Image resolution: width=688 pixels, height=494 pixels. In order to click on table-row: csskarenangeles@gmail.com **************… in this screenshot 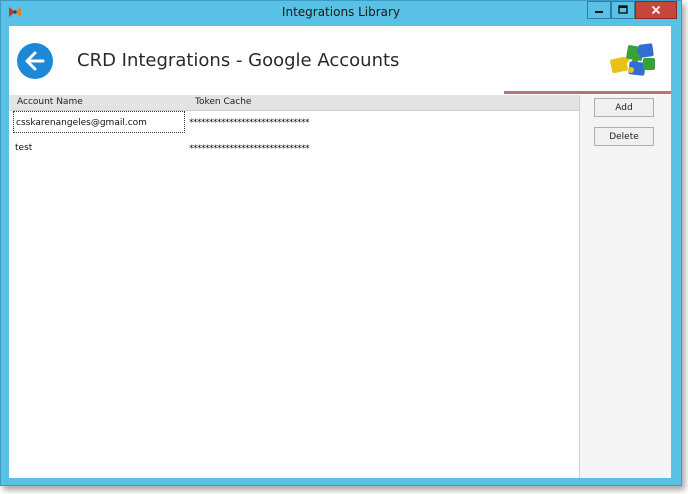, I will do `click(294, 123)`.